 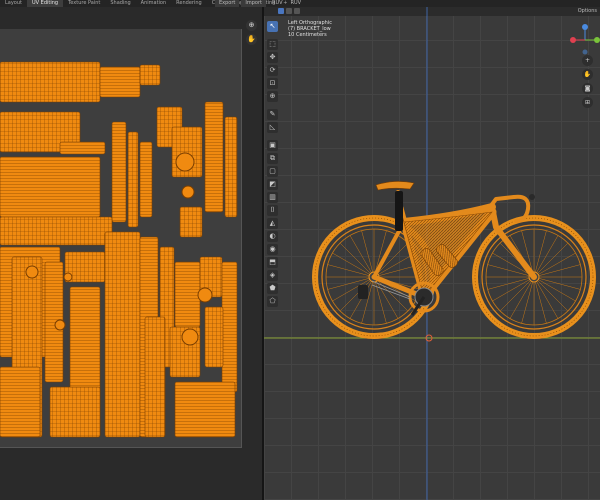 What do you see at coordinates (296, 3) in the screenshot?
I see `ruv-button-2: RUV` at bounding box center [296, 3].